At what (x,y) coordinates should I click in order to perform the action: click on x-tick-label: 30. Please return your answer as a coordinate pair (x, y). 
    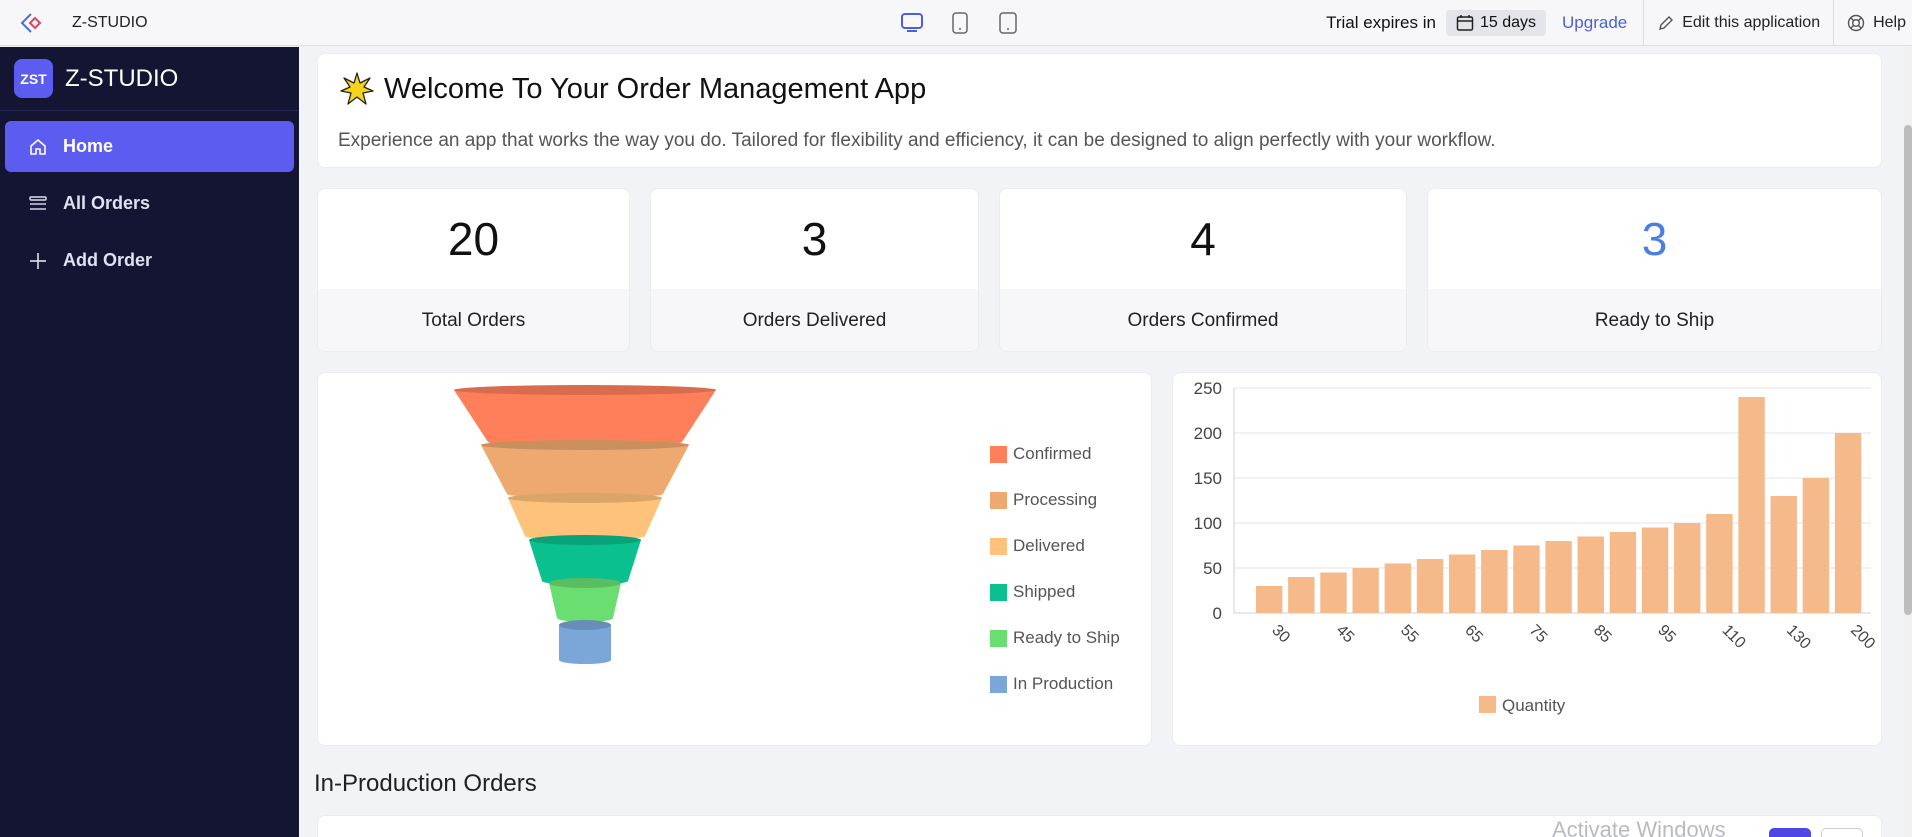
    Looking at the image, I should click on (1280, 634).